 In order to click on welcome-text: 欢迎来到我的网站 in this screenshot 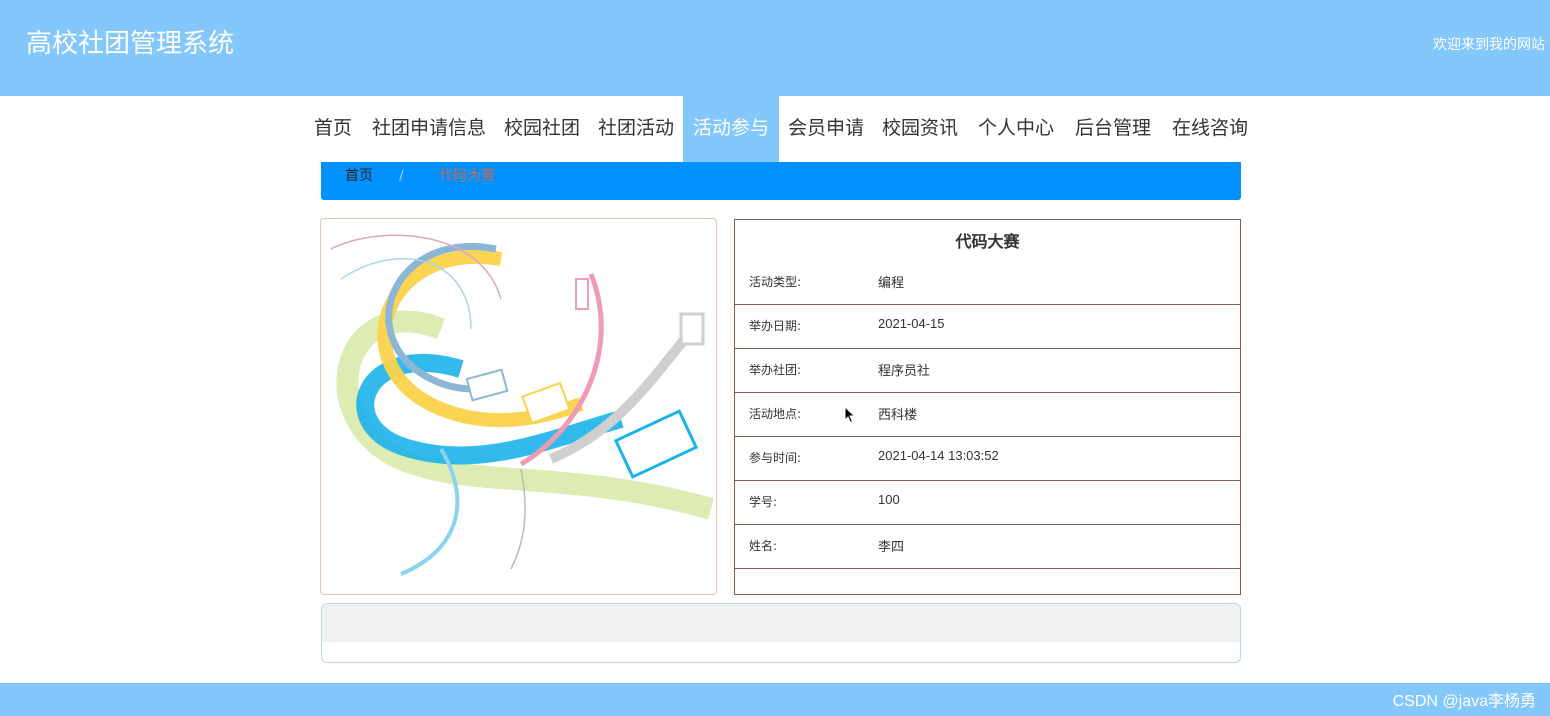, I will do `click(1489, 45)`.